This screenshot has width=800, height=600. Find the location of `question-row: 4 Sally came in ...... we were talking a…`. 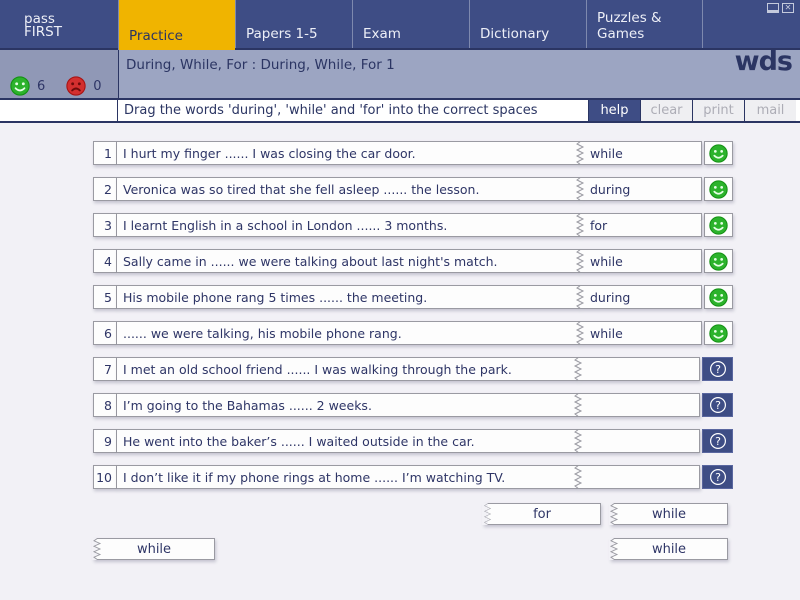

question-row: 4 Sally came in ...... we were talking a… is located at coordinates (413, 261).